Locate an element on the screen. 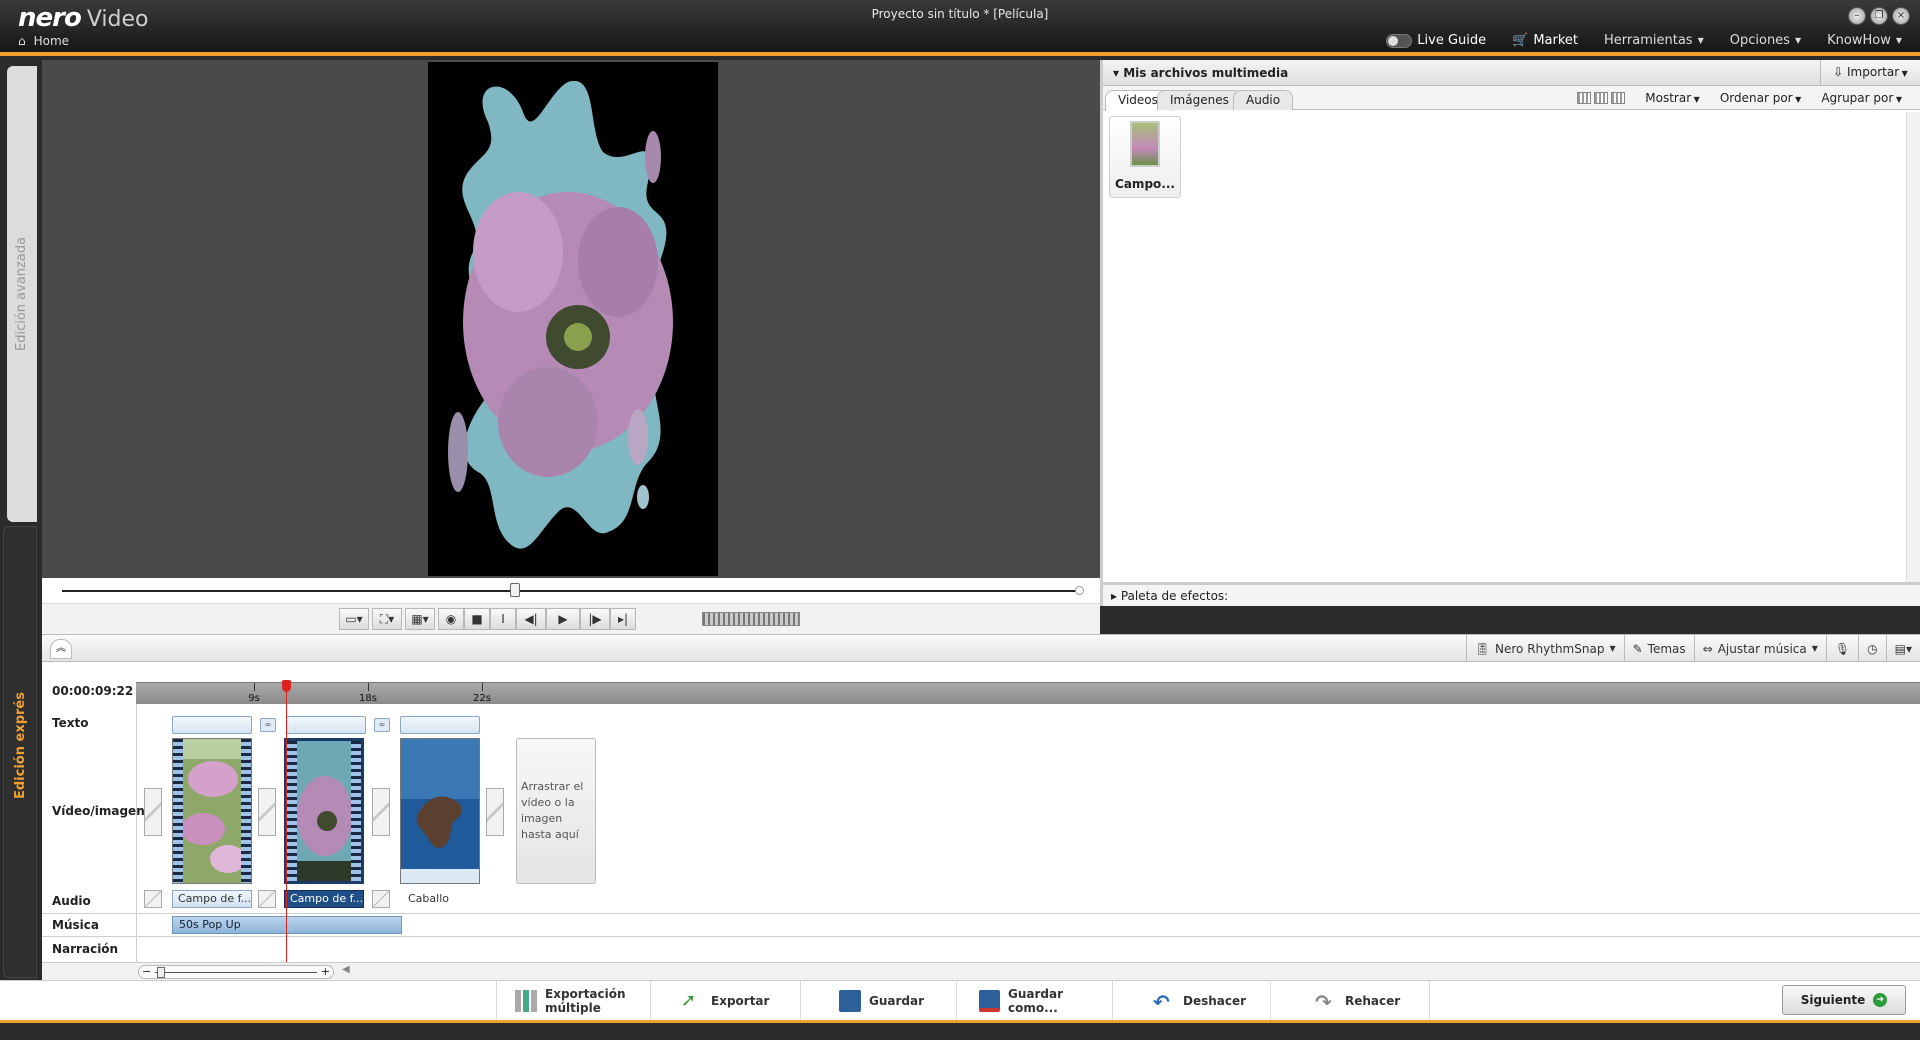  temas-button: ✎ Temas is located at coordinates (1658, 648).